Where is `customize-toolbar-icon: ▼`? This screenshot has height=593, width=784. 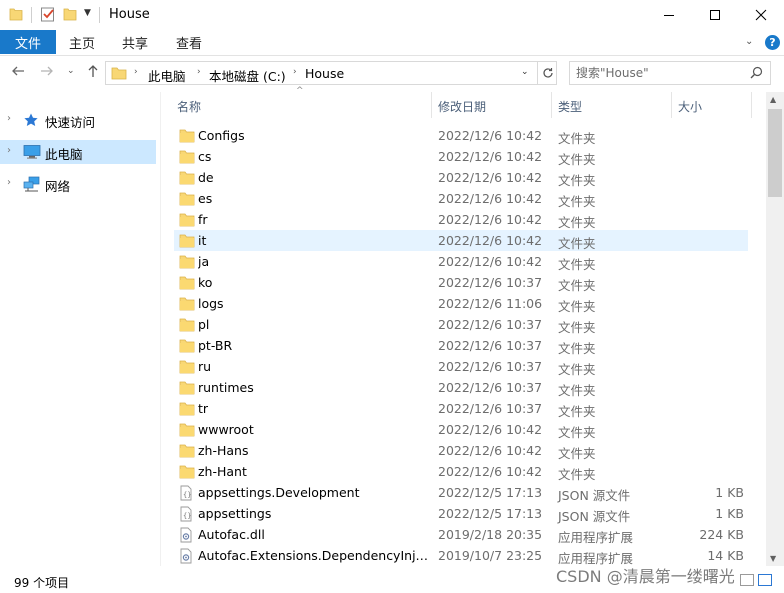
customize-toolbar-icon: ▼ is located at coordinates (87, 13).